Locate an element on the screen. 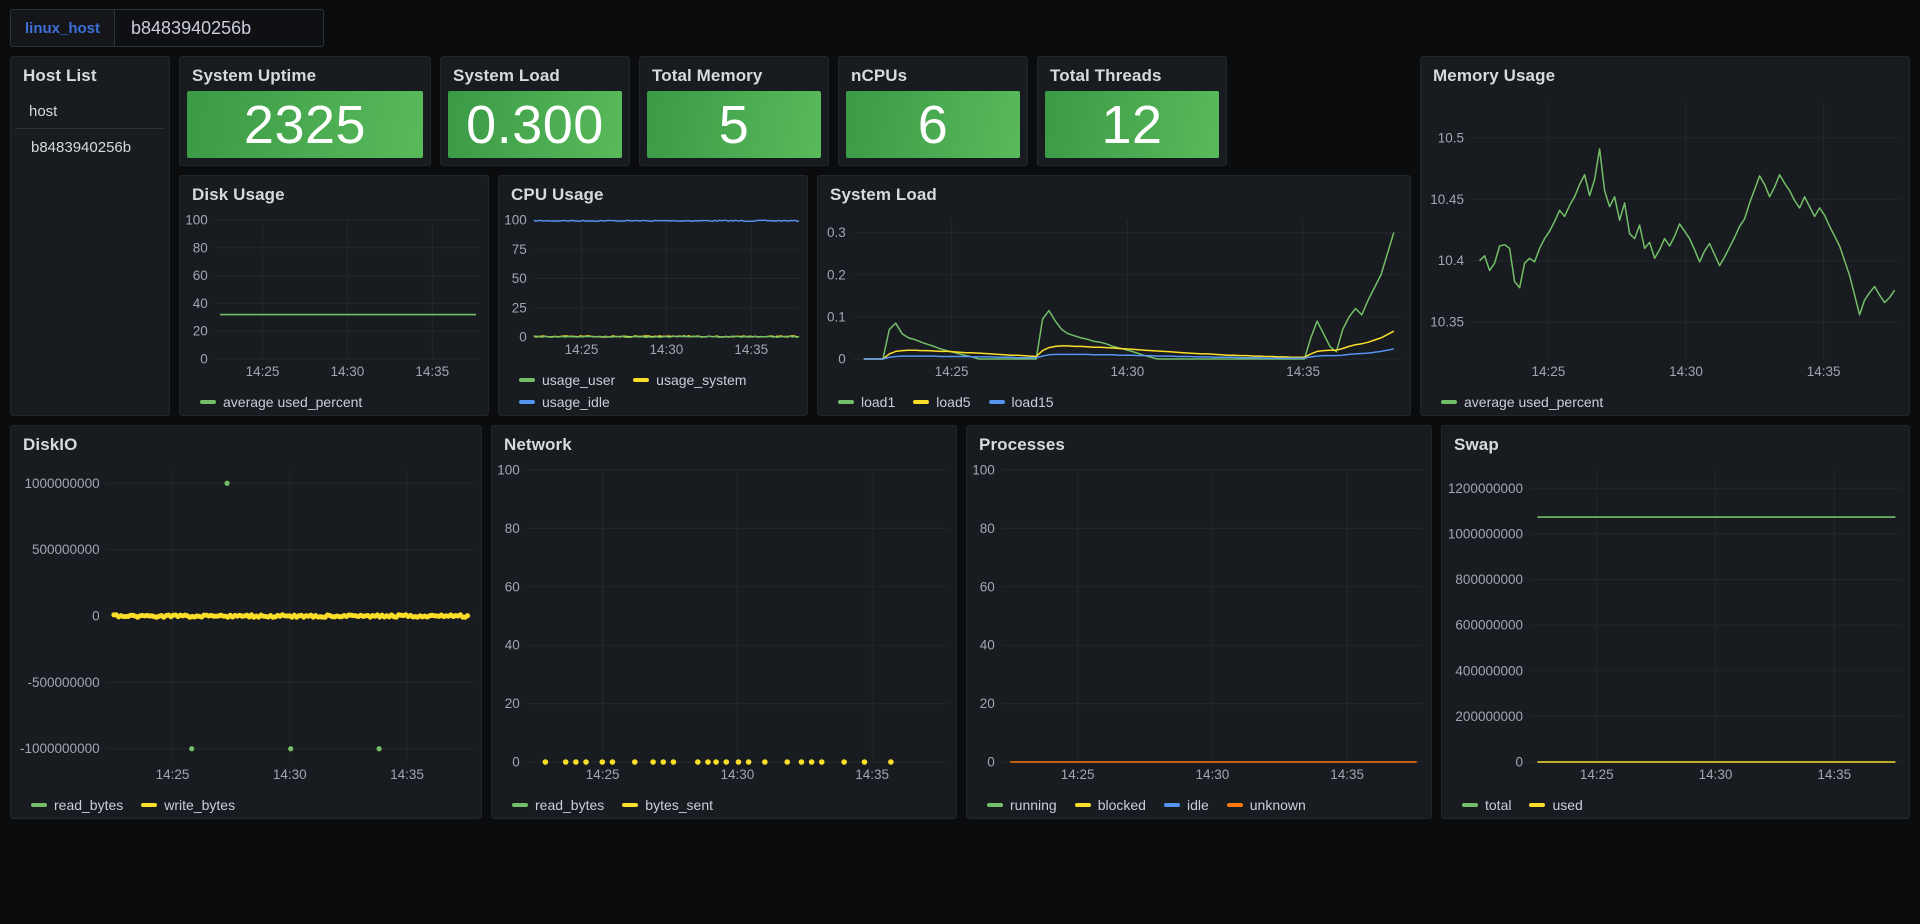  legend-item: unknown is located at coordinates (1266, 805).